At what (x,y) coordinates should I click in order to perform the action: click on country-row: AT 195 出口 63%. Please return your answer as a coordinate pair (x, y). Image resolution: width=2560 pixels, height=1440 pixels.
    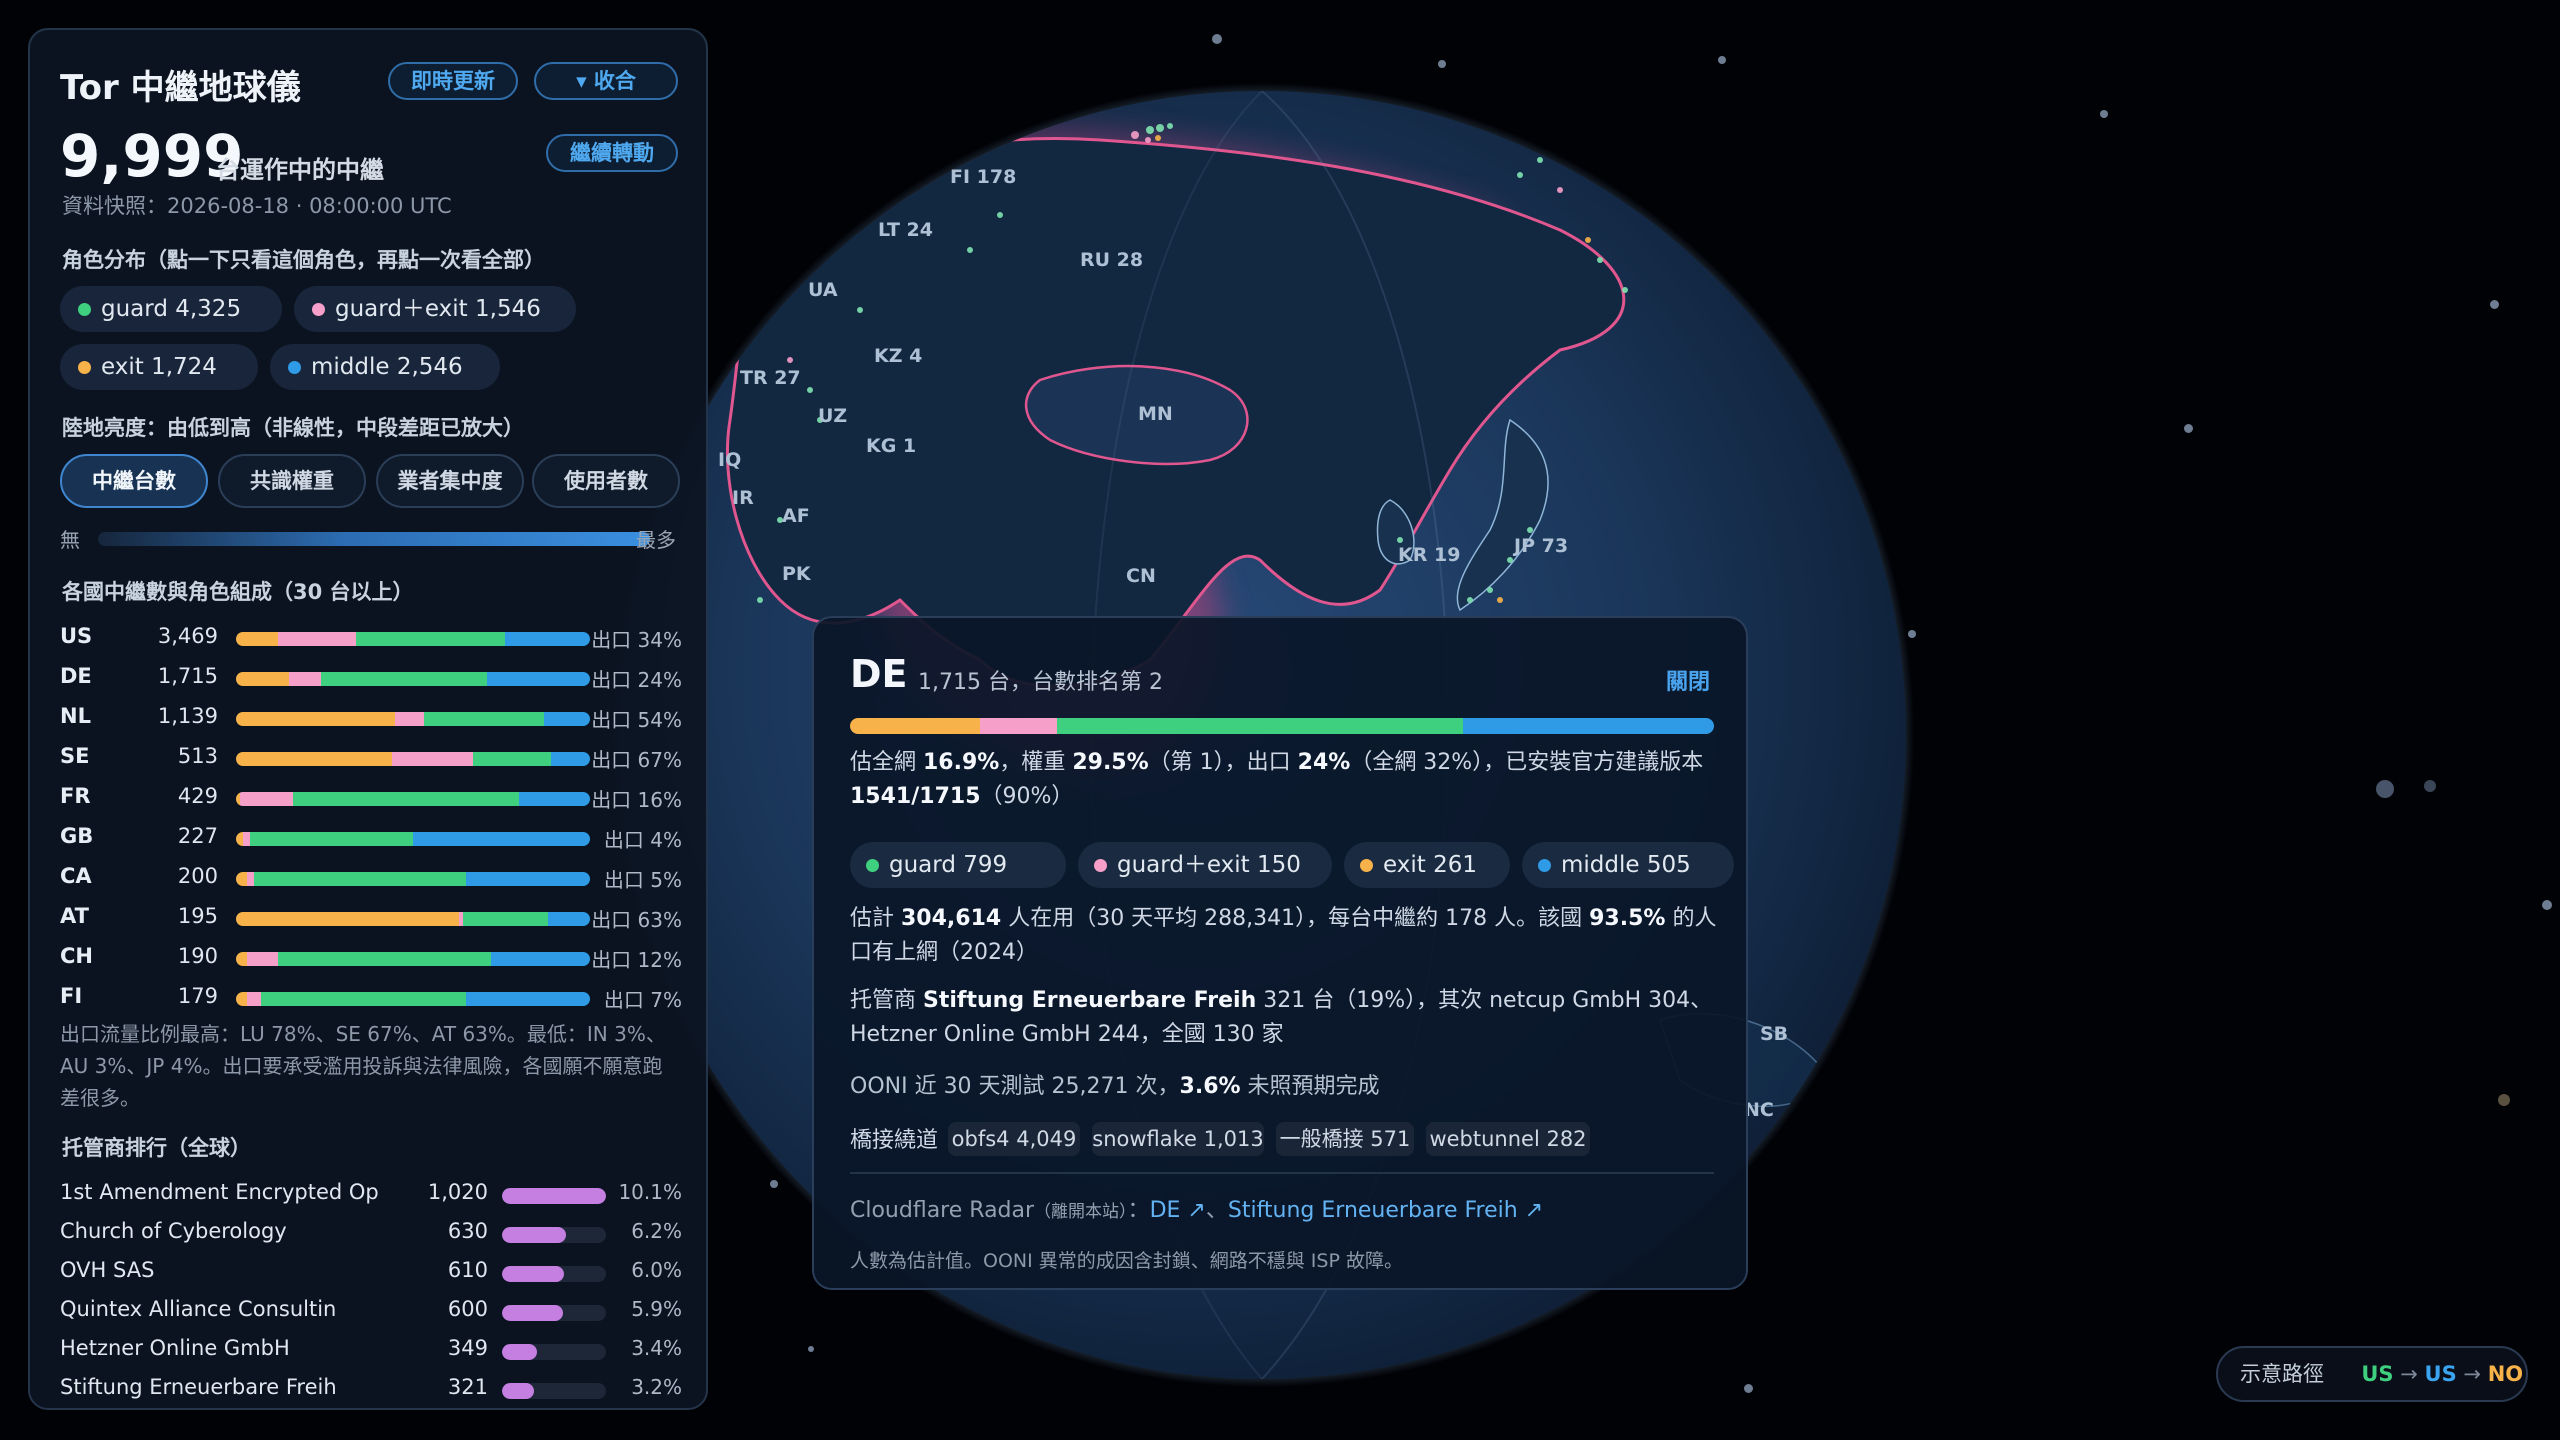
    Looking at the image, I should click on (371, 918).